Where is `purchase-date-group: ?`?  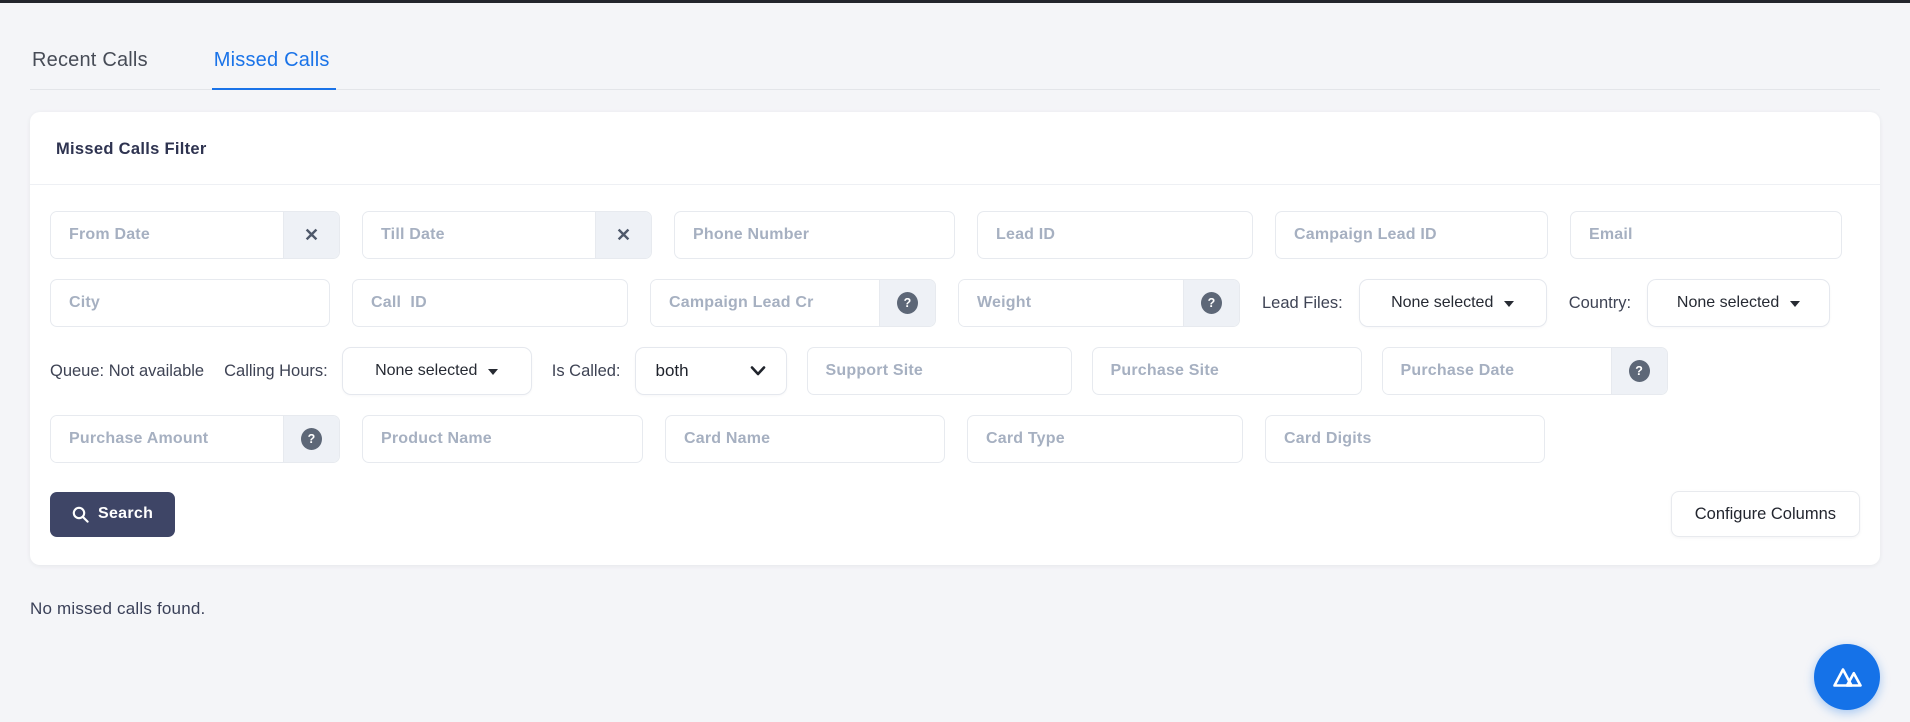
purchase-date-group: ? is located at coordinates (1524, 371).